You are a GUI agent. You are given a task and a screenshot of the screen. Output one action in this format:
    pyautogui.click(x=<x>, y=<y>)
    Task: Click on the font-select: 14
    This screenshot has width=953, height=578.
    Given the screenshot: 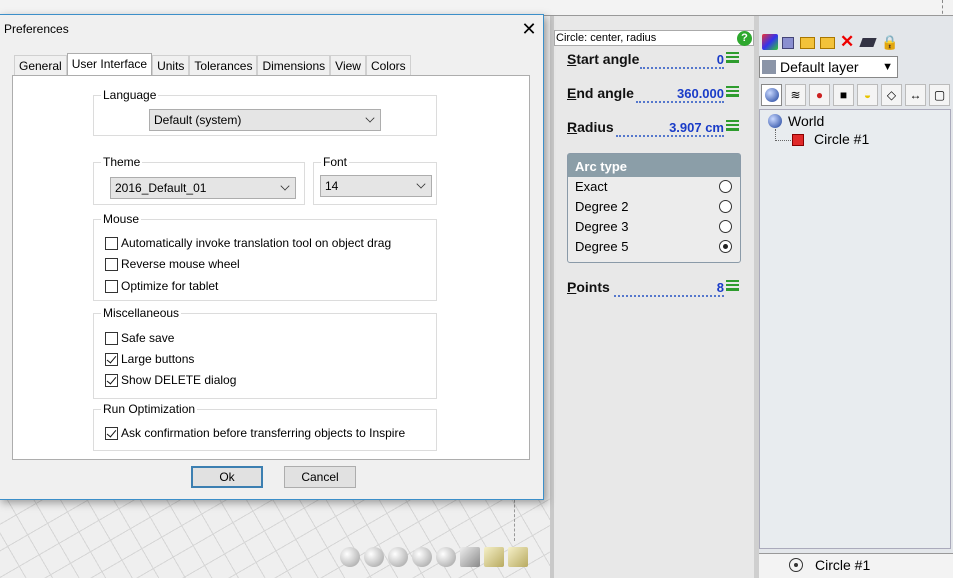 What is the action you would take?
    pyautogui.click(x=376, y=186)
    